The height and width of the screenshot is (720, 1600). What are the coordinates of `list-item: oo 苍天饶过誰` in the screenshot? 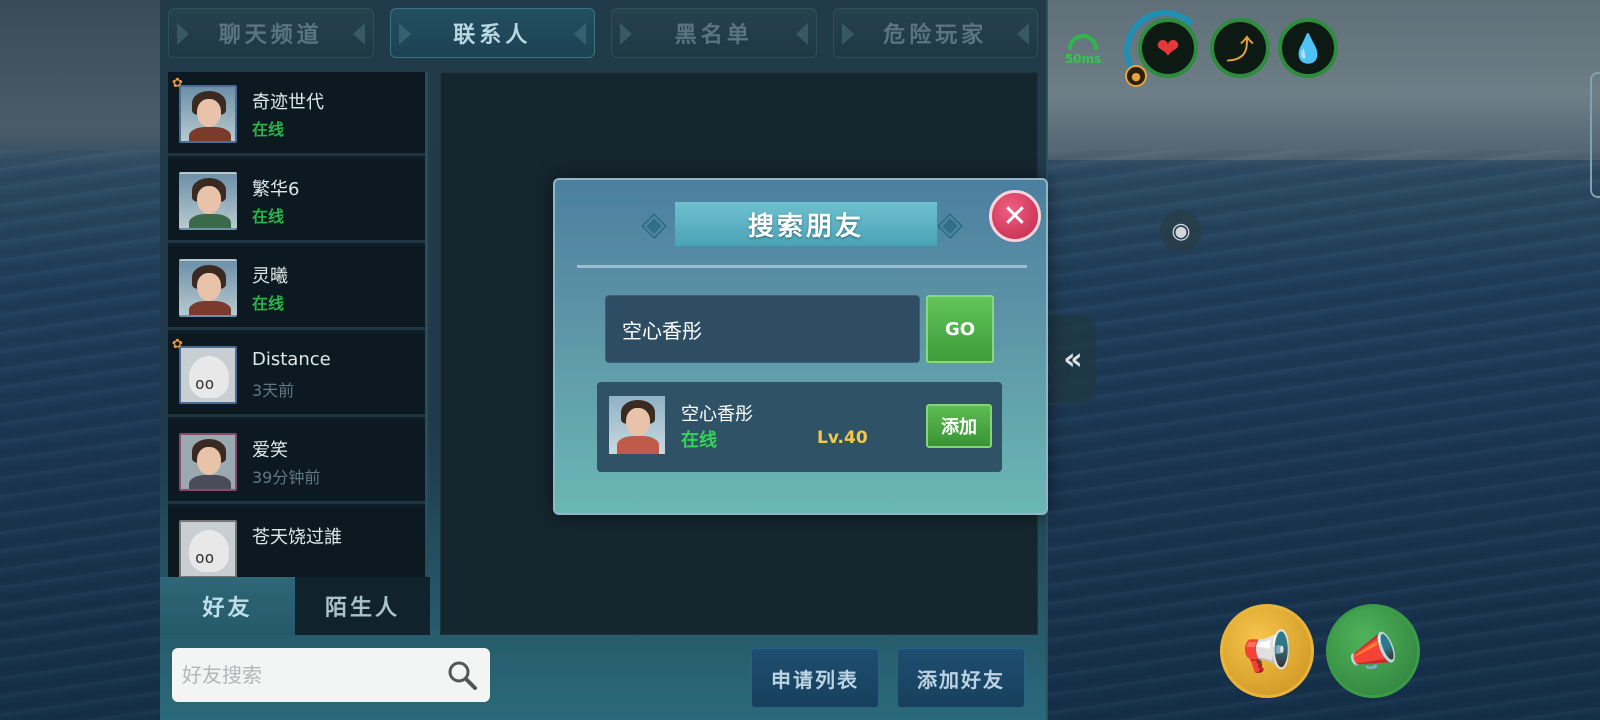 It's located at (296, 542).